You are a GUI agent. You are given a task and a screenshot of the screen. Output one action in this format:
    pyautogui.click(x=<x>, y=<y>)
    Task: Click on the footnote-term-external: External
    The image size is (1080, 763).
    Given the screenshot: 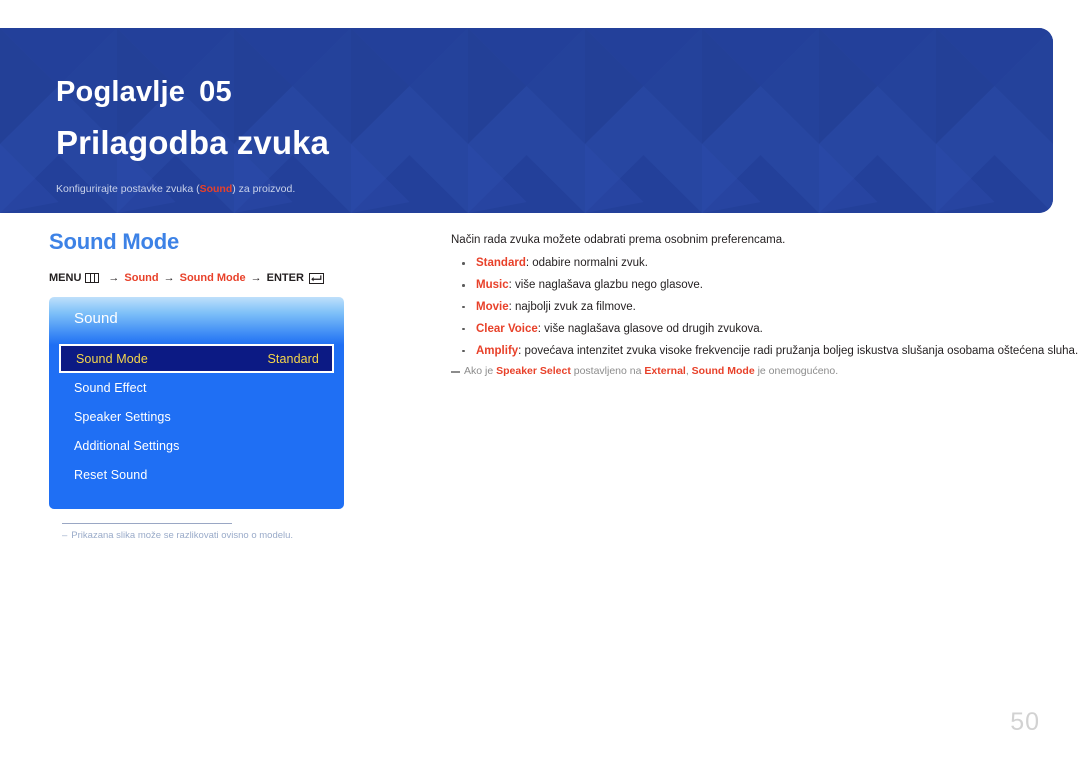 What is the action you would take?
    pyautogui.click(x=665, y=371)
    